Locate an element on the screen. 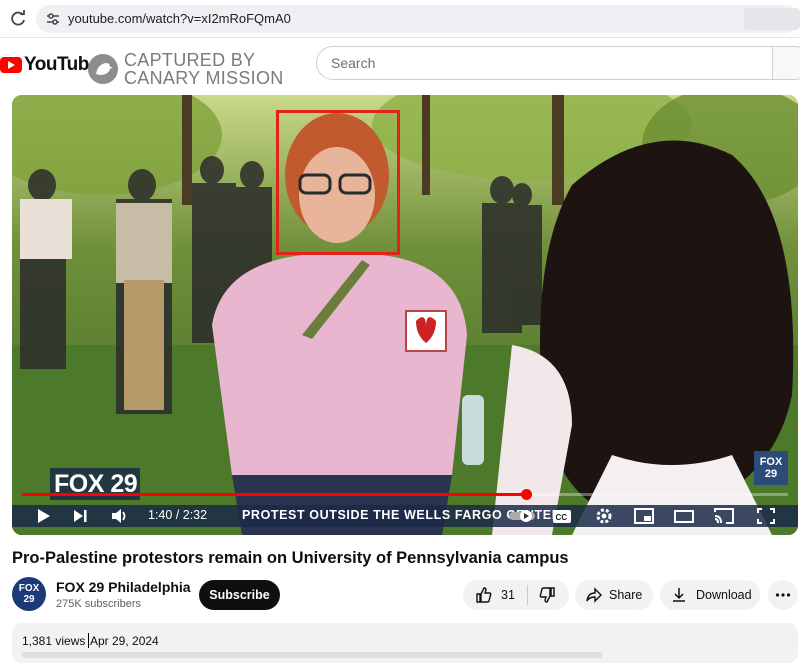 This screenshot has width=800, height=663. volume-icon is located at coordinates (120, 516).